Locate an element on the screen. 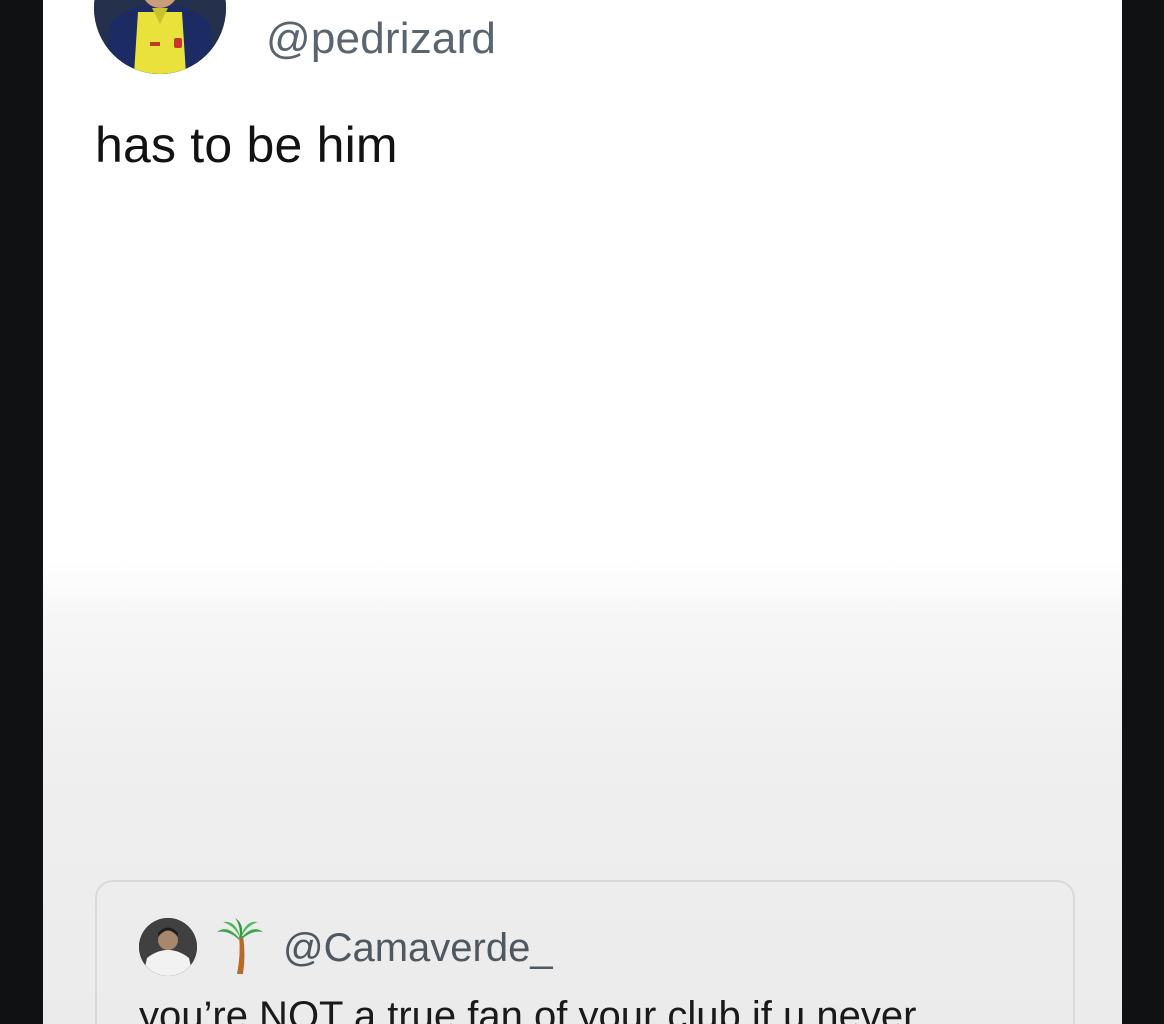  quoted-author-handle: @Camaverde_ is located at coordinates (418, 948).